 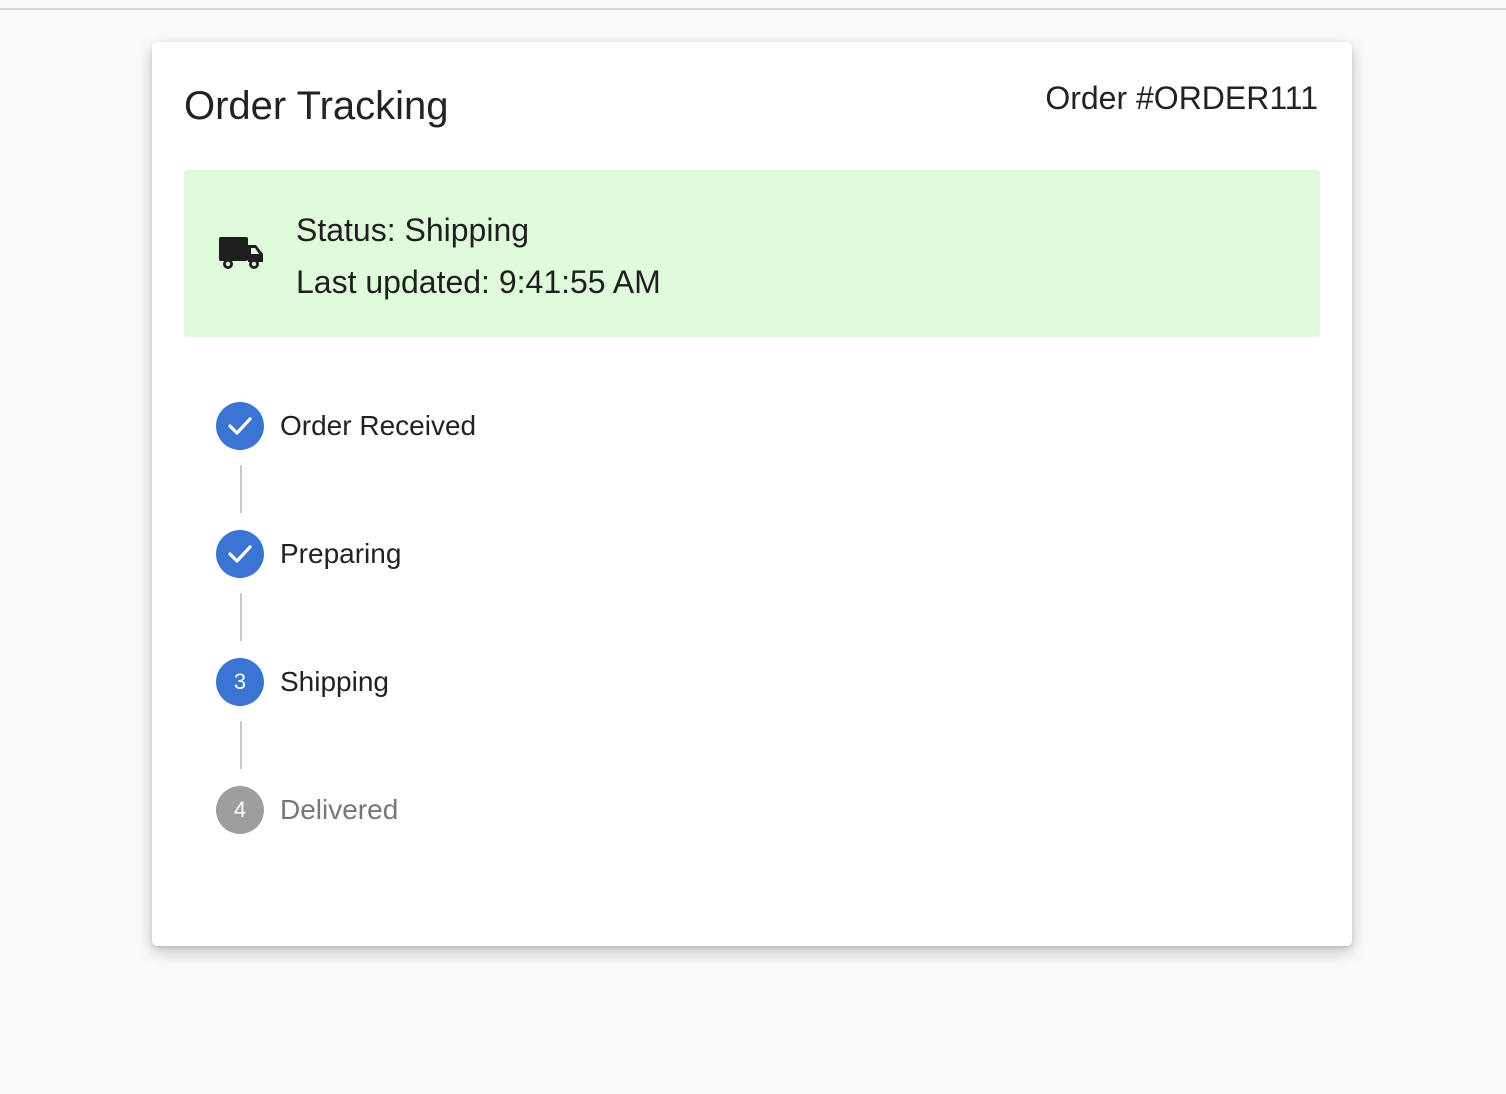 I want to click on step-shipping: 3 Shipping, so click(x=516, y=683).